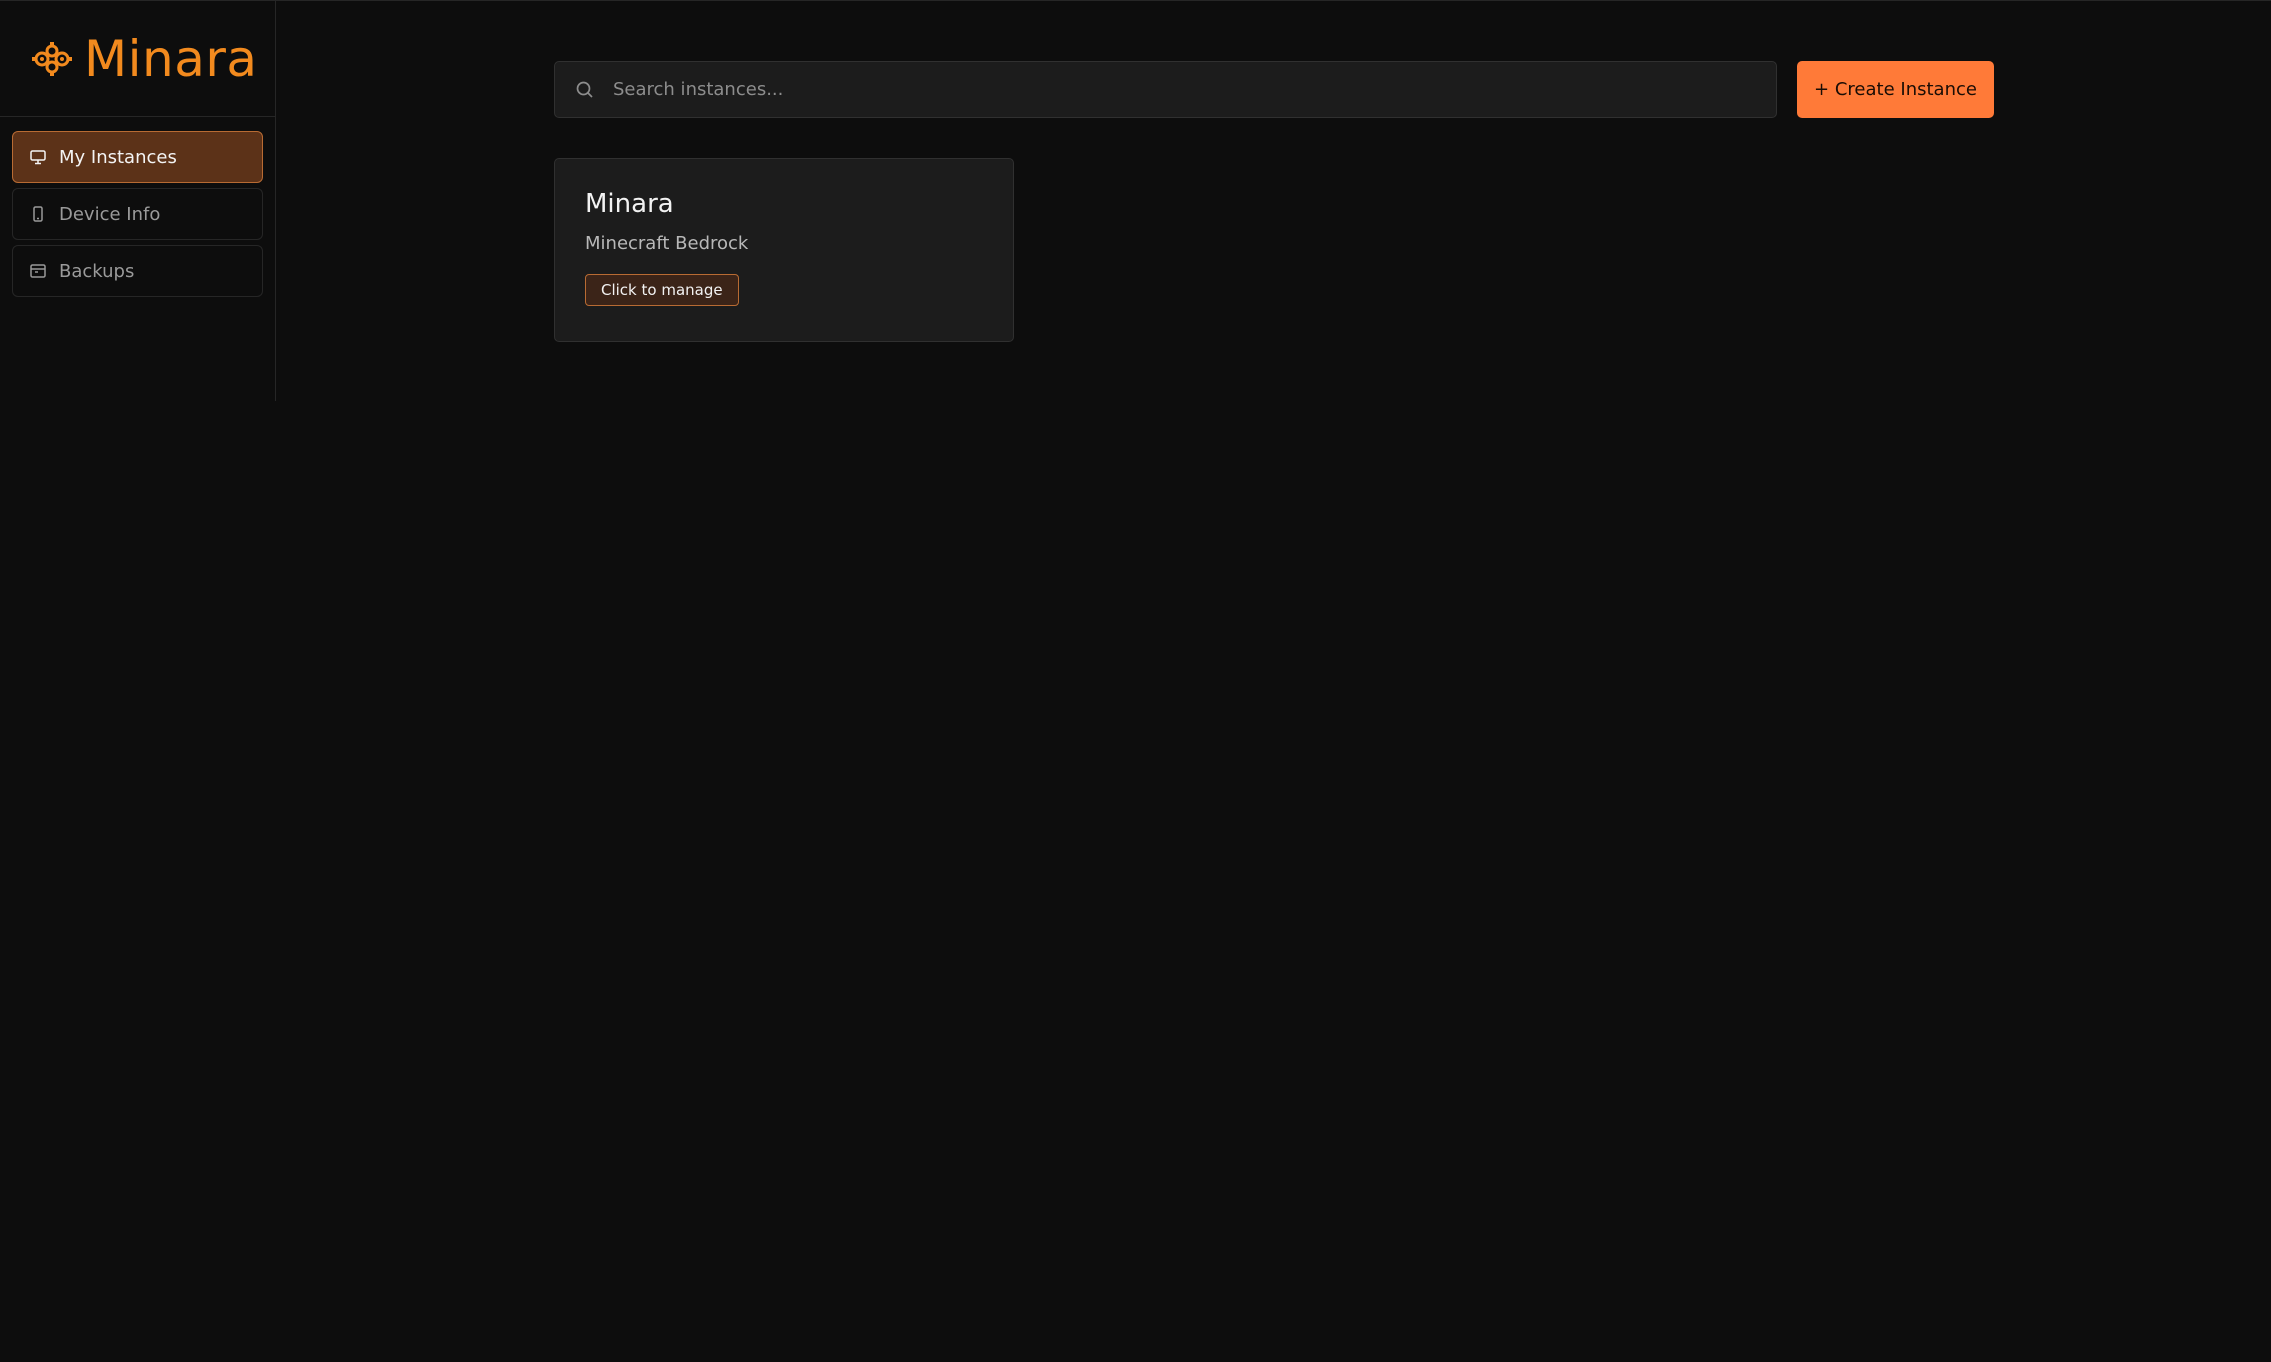 The width and height of the screenshot is (2271, 1362). Describe the element at coordinates (667, 243) in the screenshot. I see `instance-type: Minecraft Bedrock` at that location.